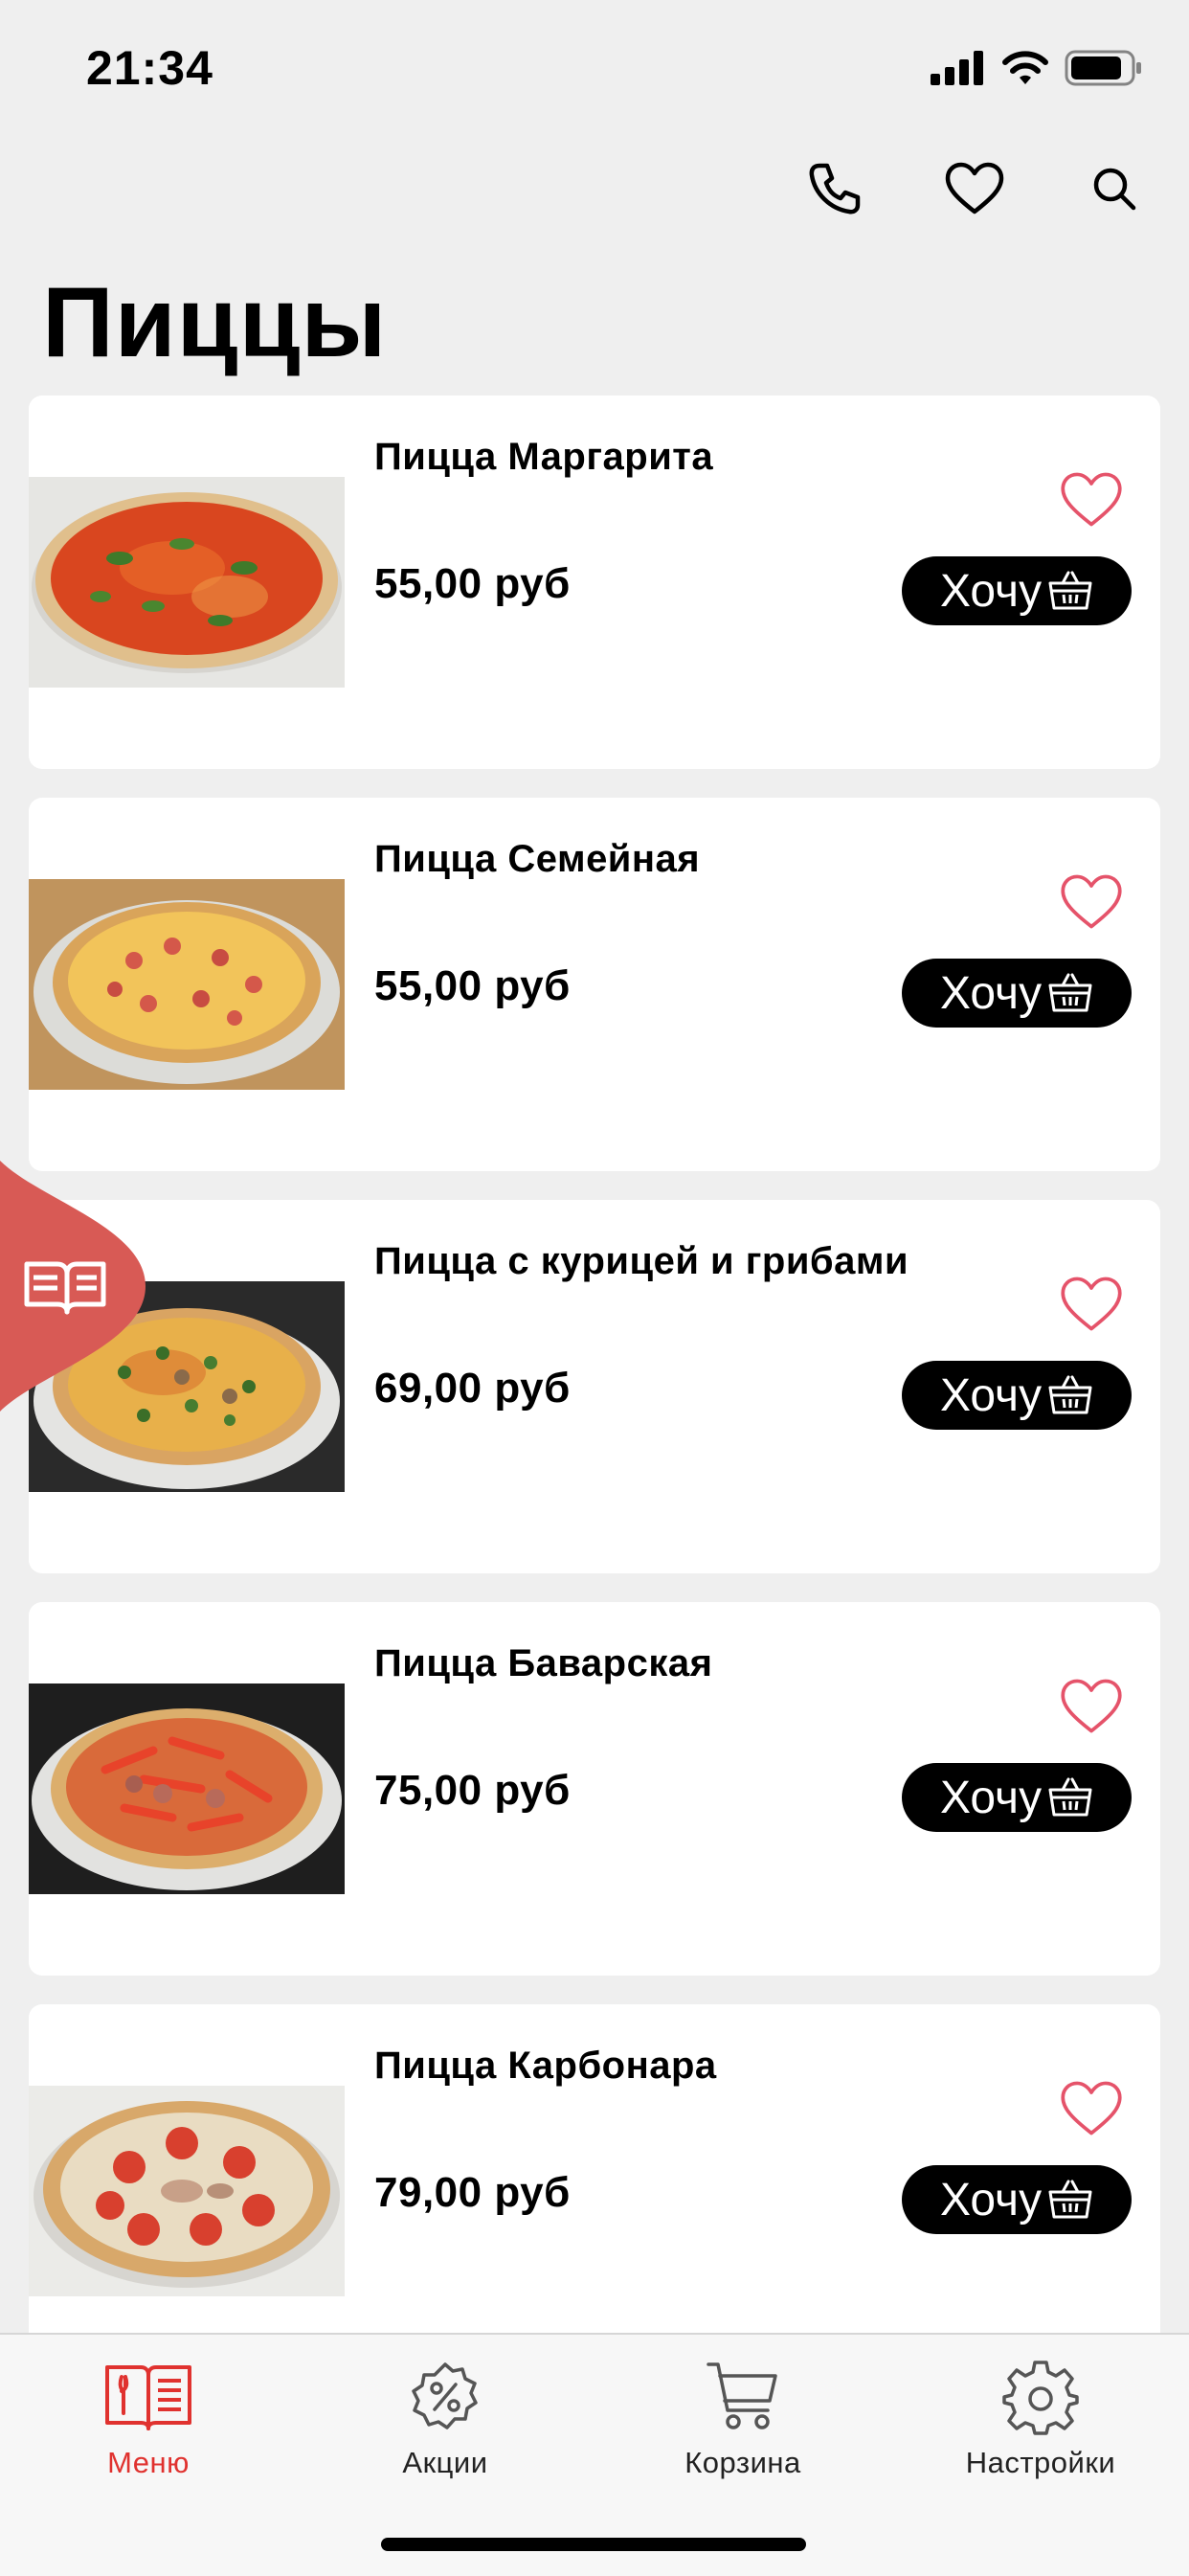 This screenshot has width=1189, height=2576. What do you see at coordinates (594, 984) in the screenshot?
I see `product-card: Пицца Семейная 55,00 руб Хочу` at bounding box center [594, 984].